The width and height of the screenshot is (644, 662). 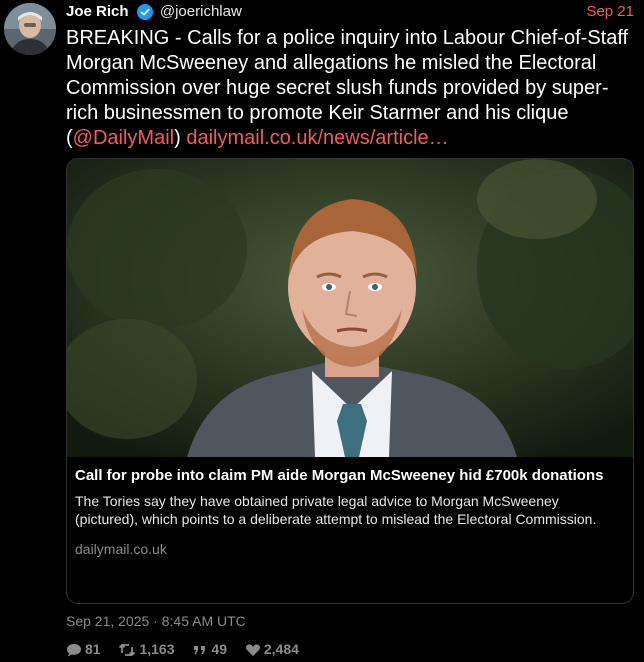 What do you see at coordinates (252, 650) in the screenshot?
I see `heart-icon` at bounding box center [252, 650].